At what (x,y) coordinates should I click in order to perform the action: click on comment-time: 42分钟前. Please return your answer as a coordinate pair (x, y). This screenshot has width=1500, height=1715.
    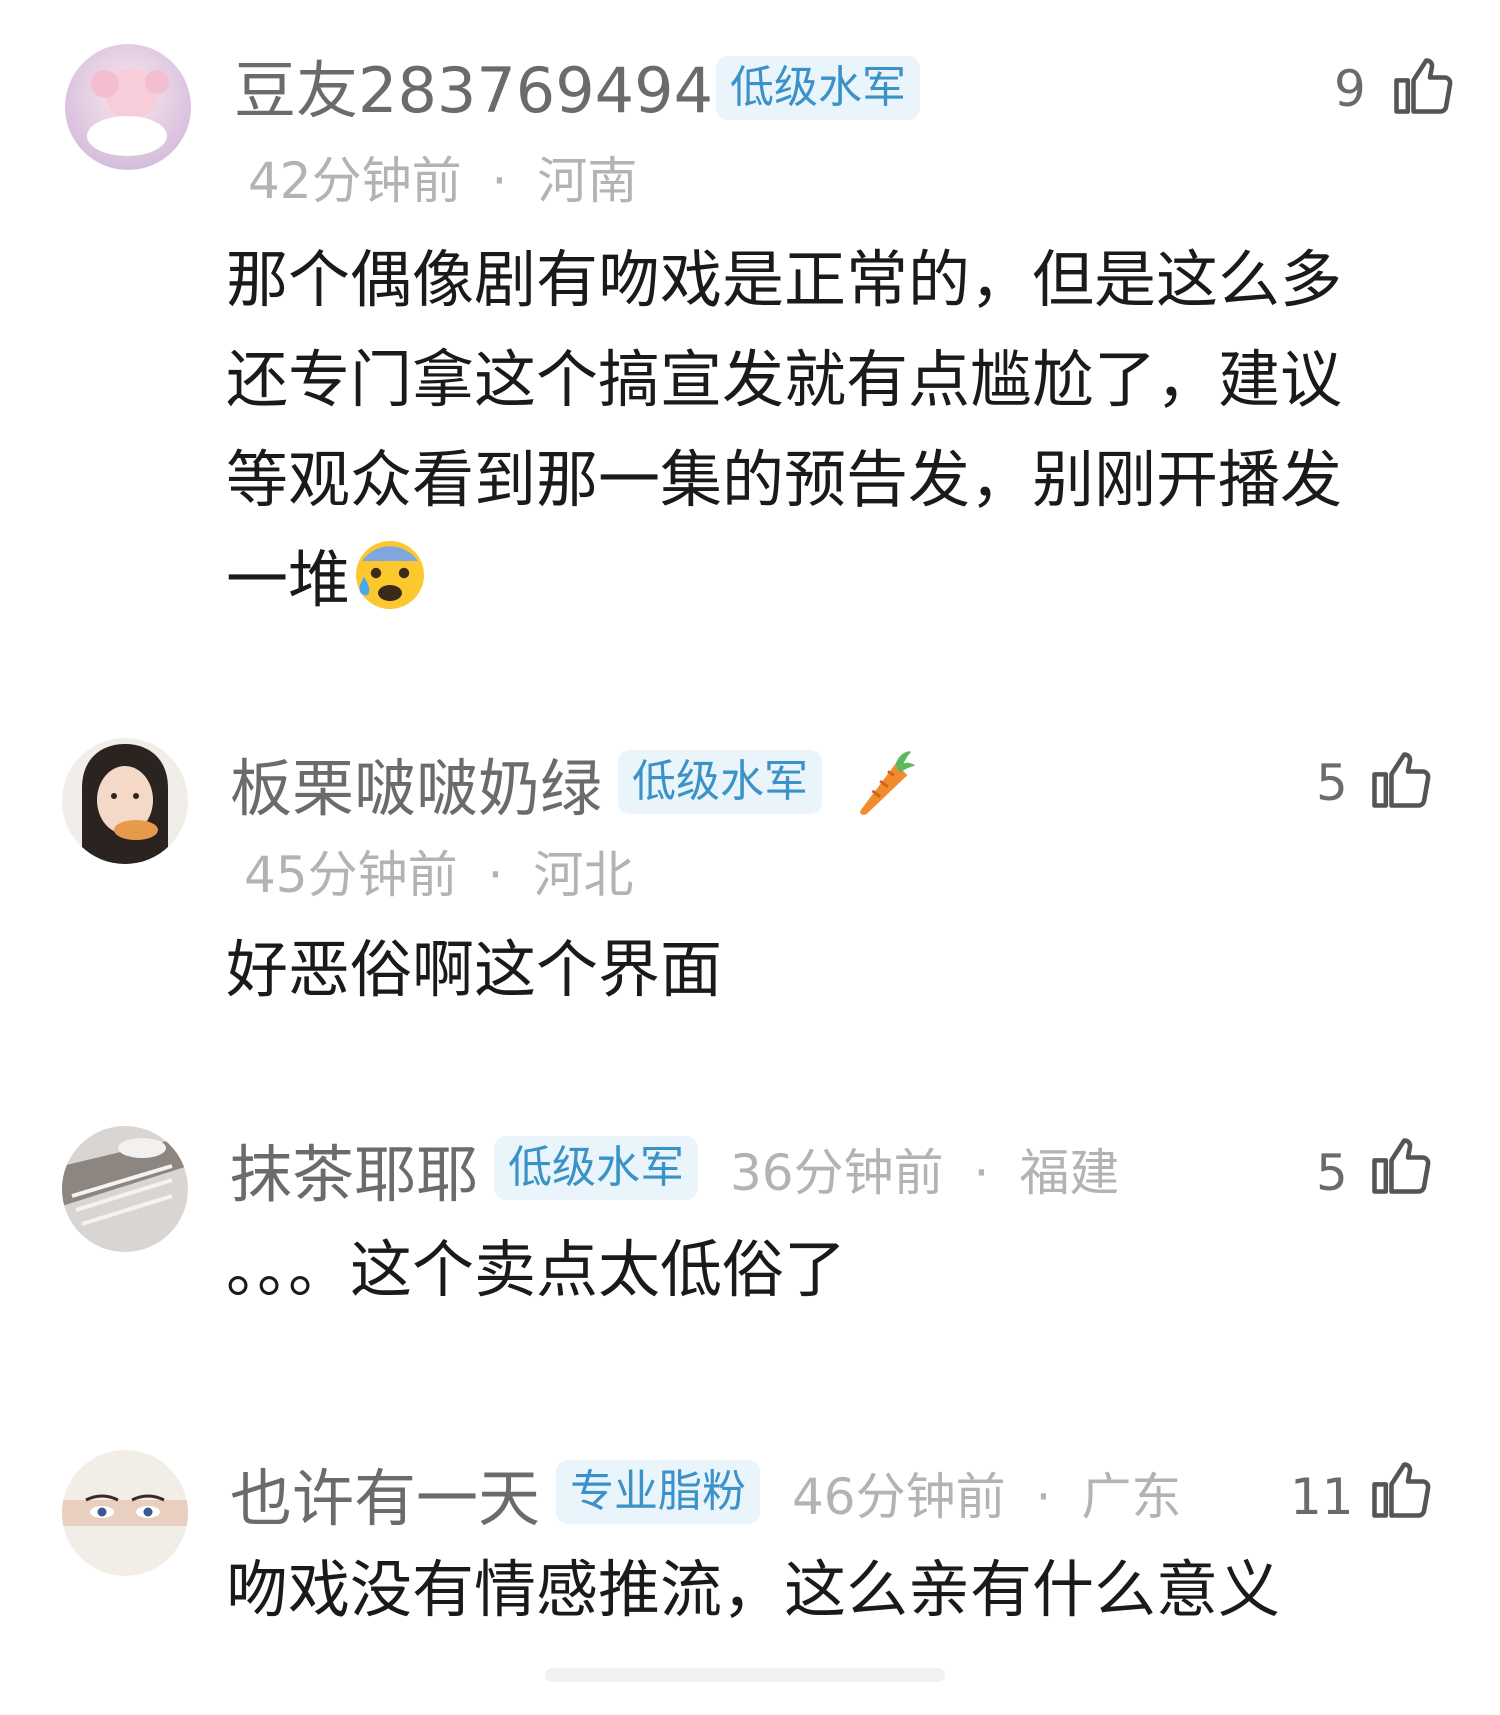
    Looking at the image, I should click on (355, 181).